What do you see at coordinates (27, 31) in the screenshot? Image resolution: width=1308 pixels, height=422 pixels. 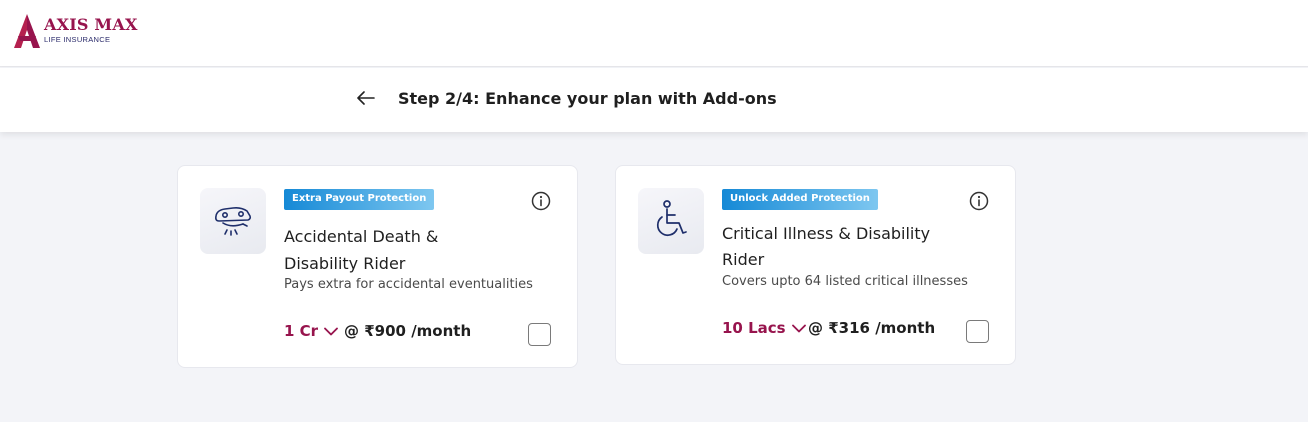 I see `axis-logo-icon` at bounding box center [27, 31].